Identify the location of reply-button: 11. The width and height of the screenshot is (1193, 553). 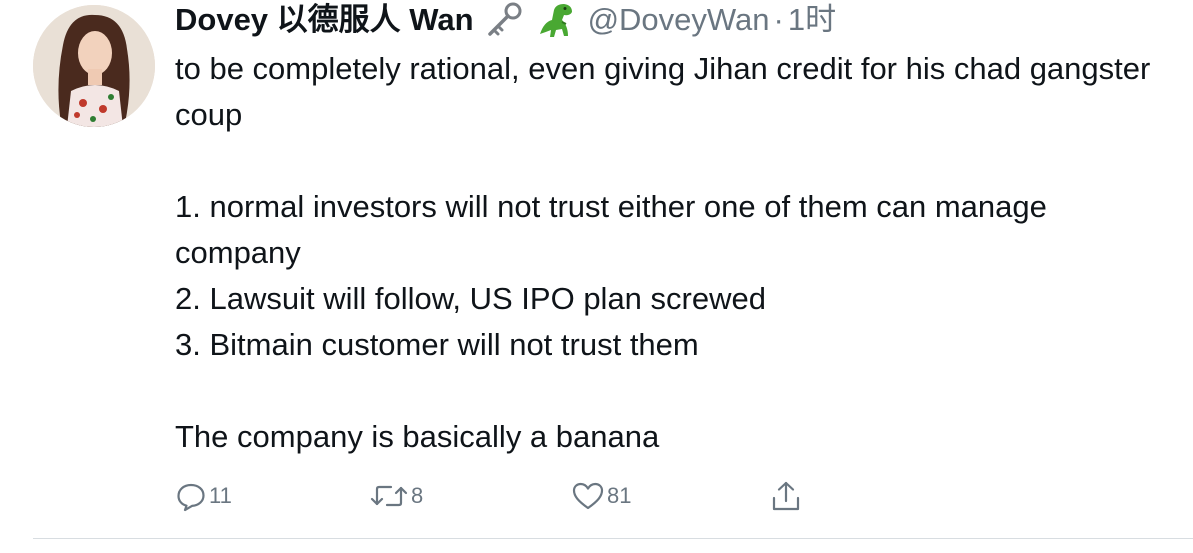
(203, 496).